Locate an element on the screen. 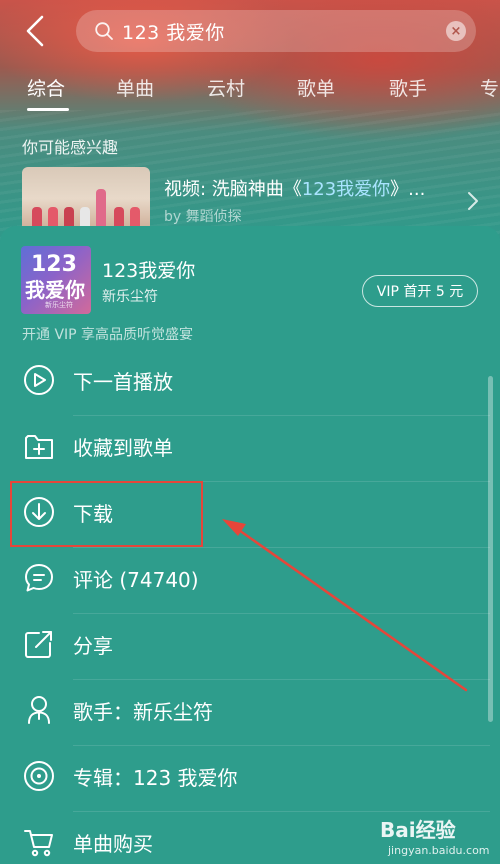  download-highlight-box is located at coordinates (106, 514).